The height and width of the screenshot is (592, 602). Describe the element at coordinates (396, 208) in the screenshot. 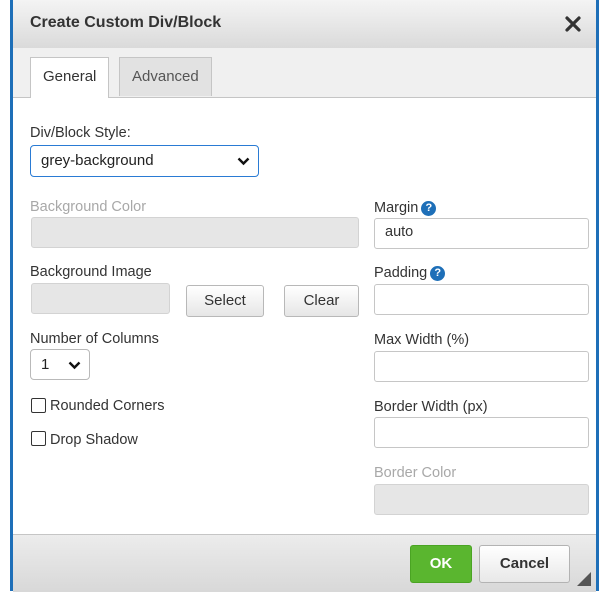

I see `margin-label-text: Margin` at that location.